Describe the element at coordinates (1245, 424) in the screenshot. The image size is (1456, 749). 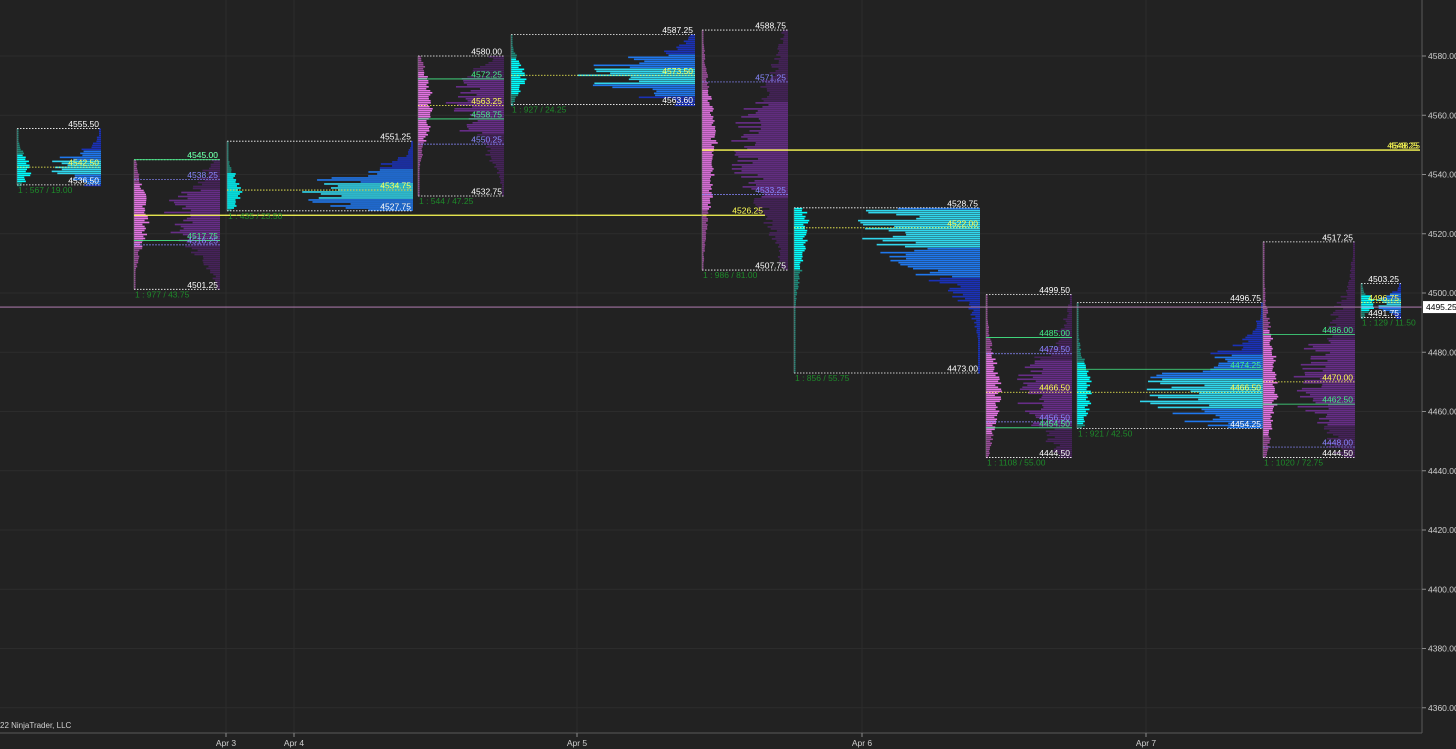
I see `profile-low-label: 4454.25` at that location.